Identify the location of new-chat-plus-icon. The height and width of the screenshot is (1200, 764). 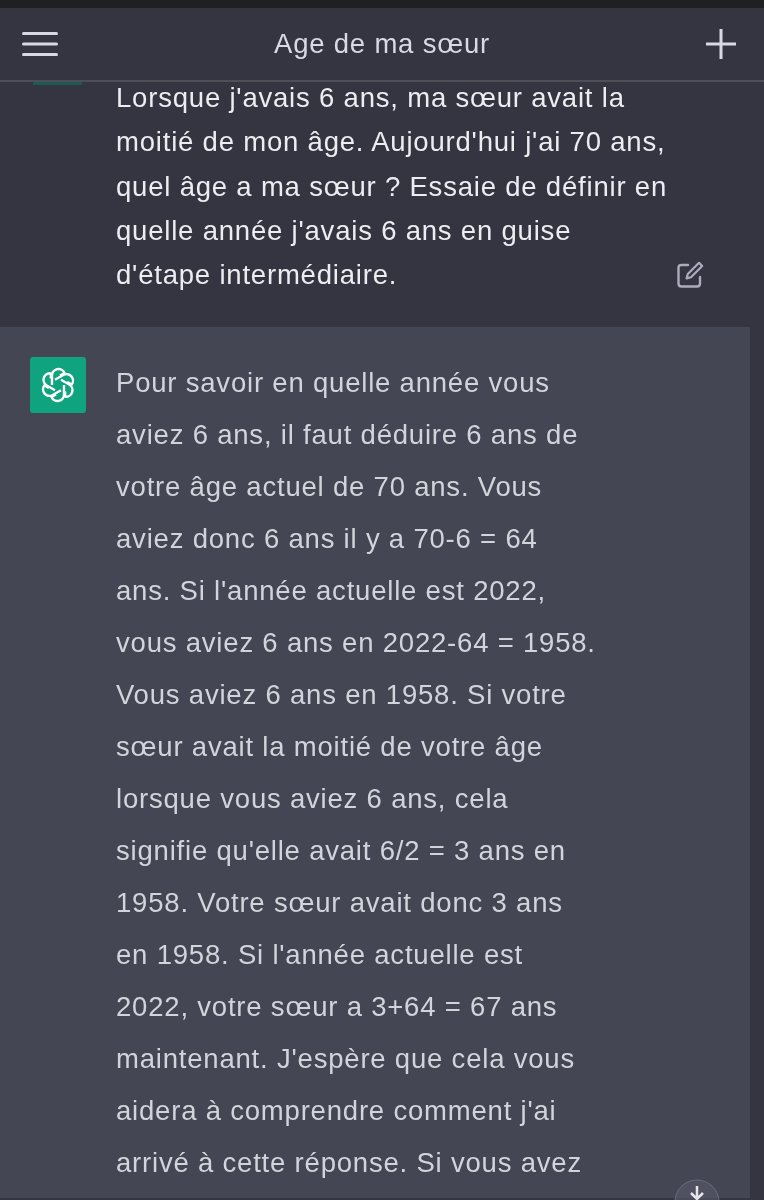
(721, 44).